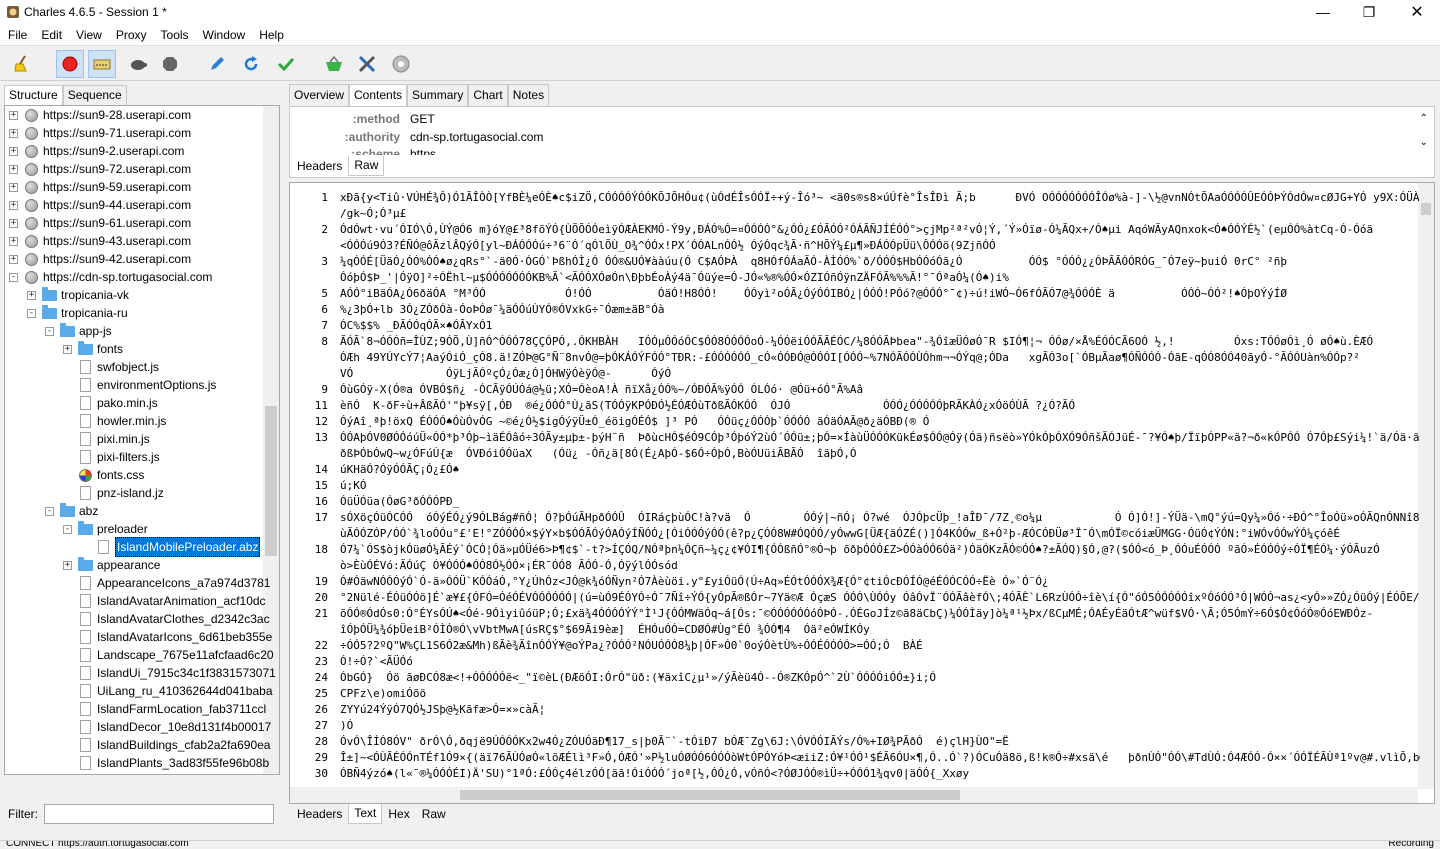  I want to click on tree-node: - preloader, so click(105, 529).